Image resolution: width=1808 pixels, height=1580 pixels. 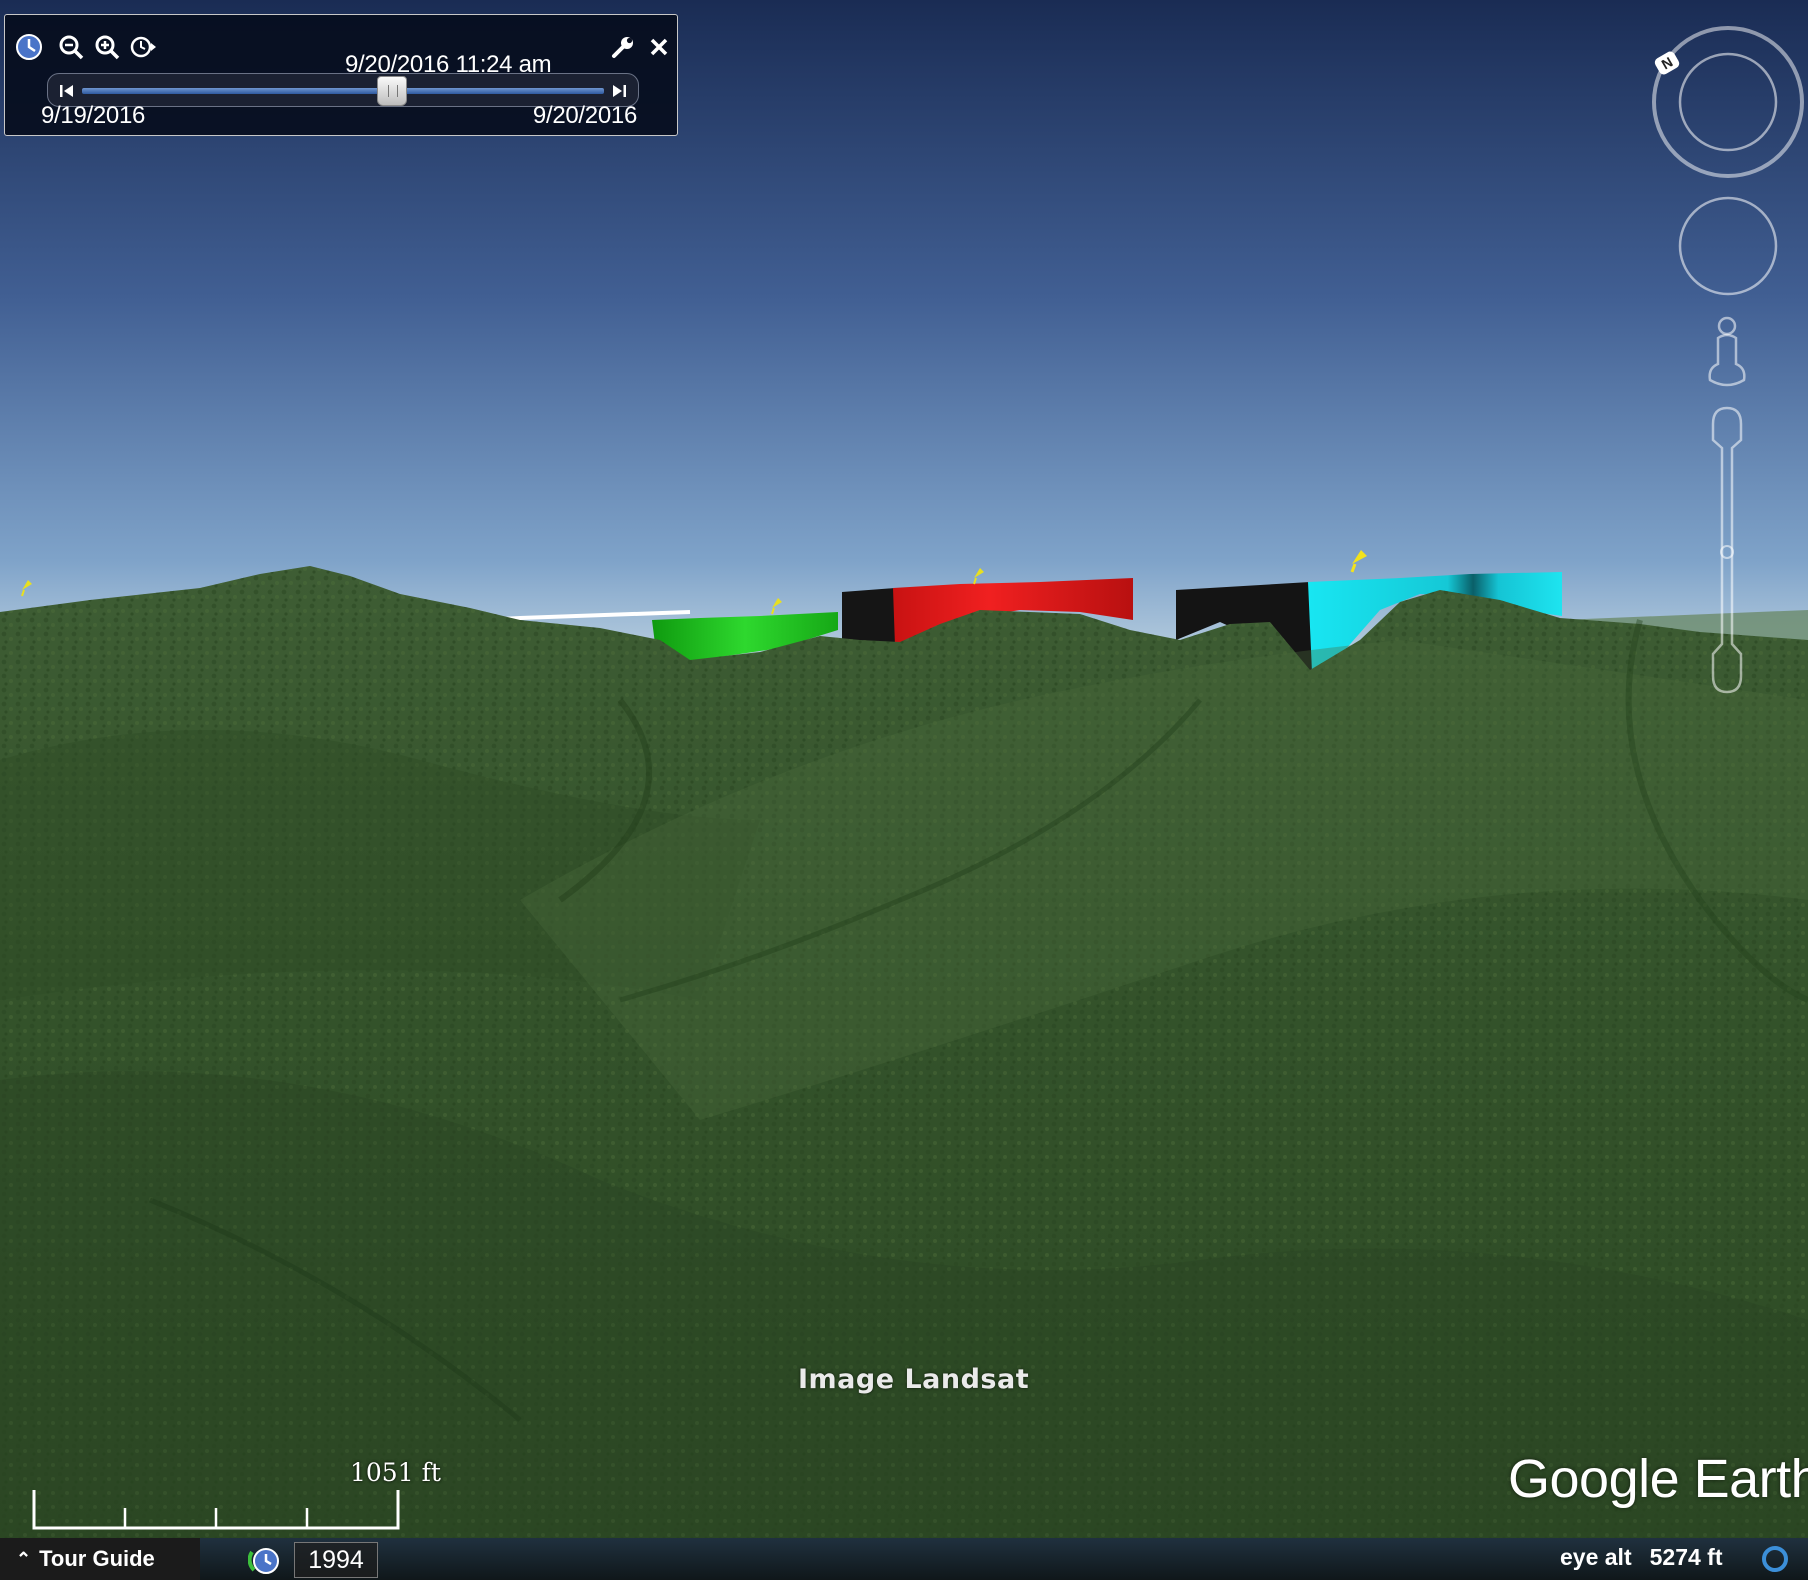 I want to click on look-around-ring, so click(x=1728, y=102).